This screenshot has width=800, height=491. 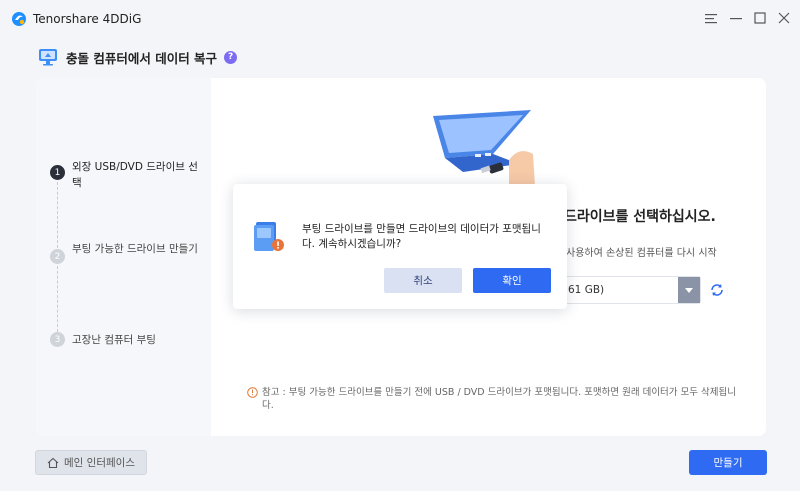 I want to click on step-label: 부팅 가능한 드라이브 만들기, so click(x=135, y=249).